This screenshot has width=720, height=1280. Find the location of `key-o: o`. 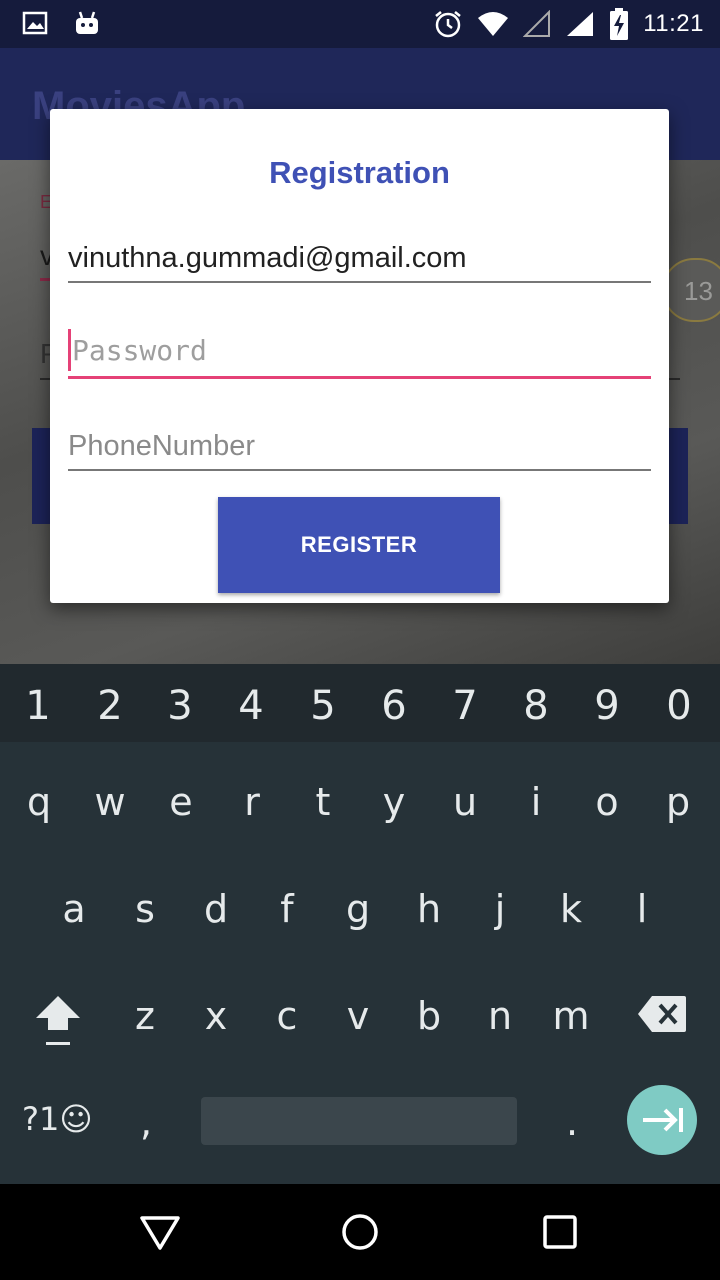

key-o: o is located at coordinates (607, 802).